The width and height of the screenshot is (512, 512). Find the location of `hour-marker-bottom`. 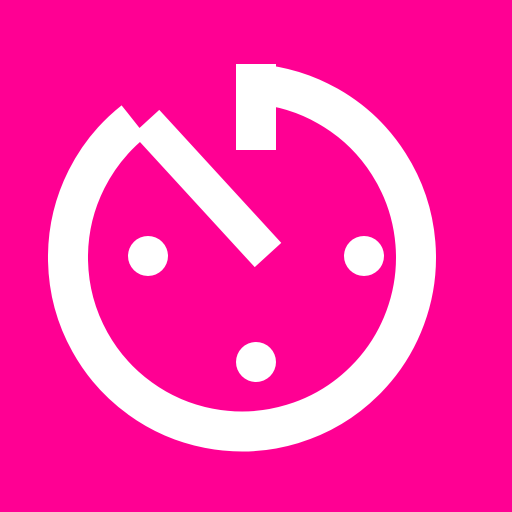

hour-marker-bottom is located at coordinates (256, 362).